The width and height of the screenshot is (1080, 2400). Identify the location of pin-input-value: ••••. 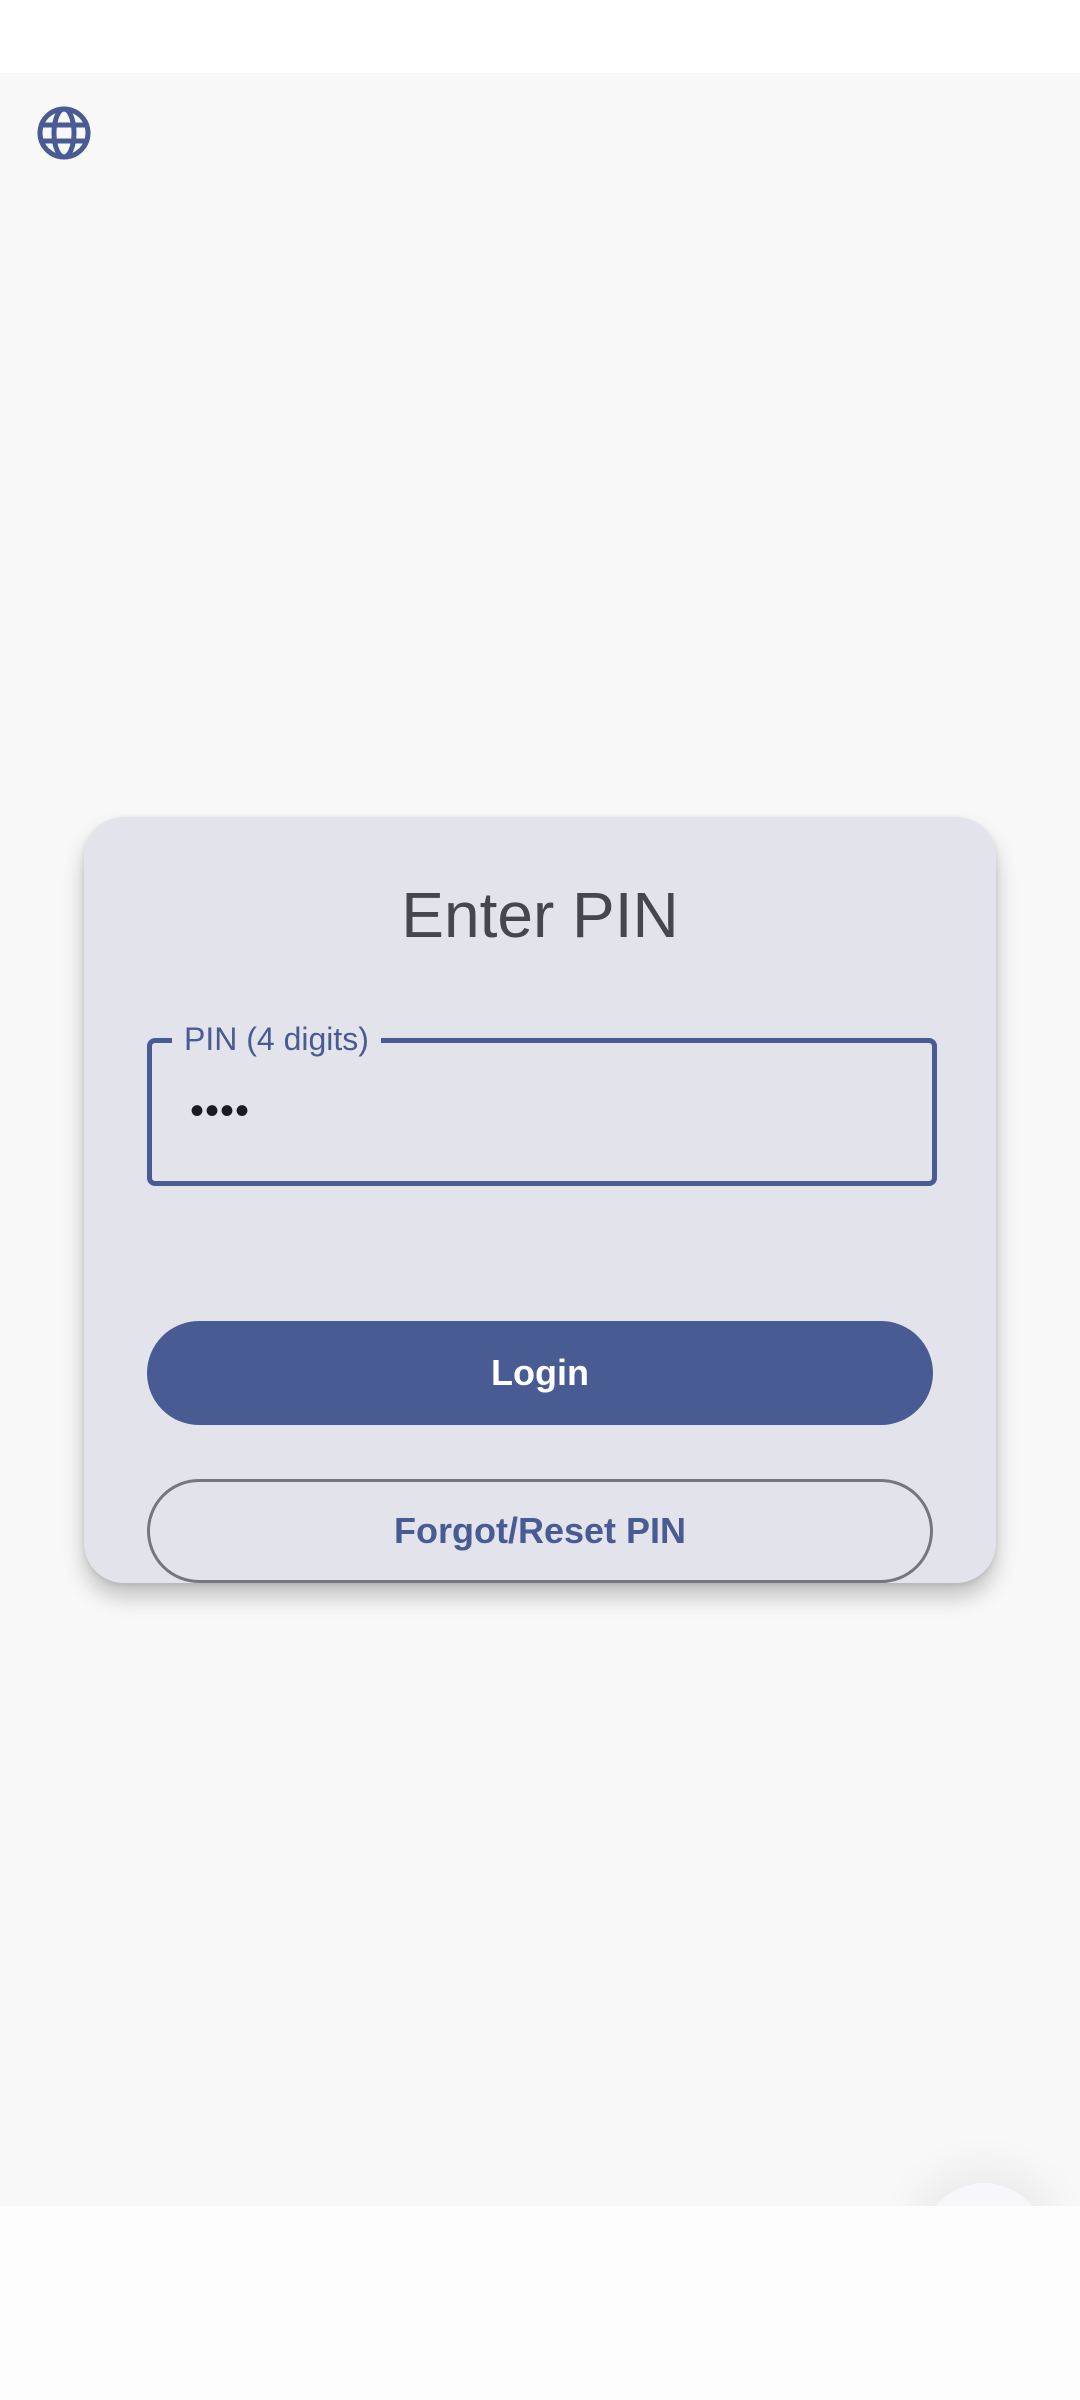
(220, 1111).